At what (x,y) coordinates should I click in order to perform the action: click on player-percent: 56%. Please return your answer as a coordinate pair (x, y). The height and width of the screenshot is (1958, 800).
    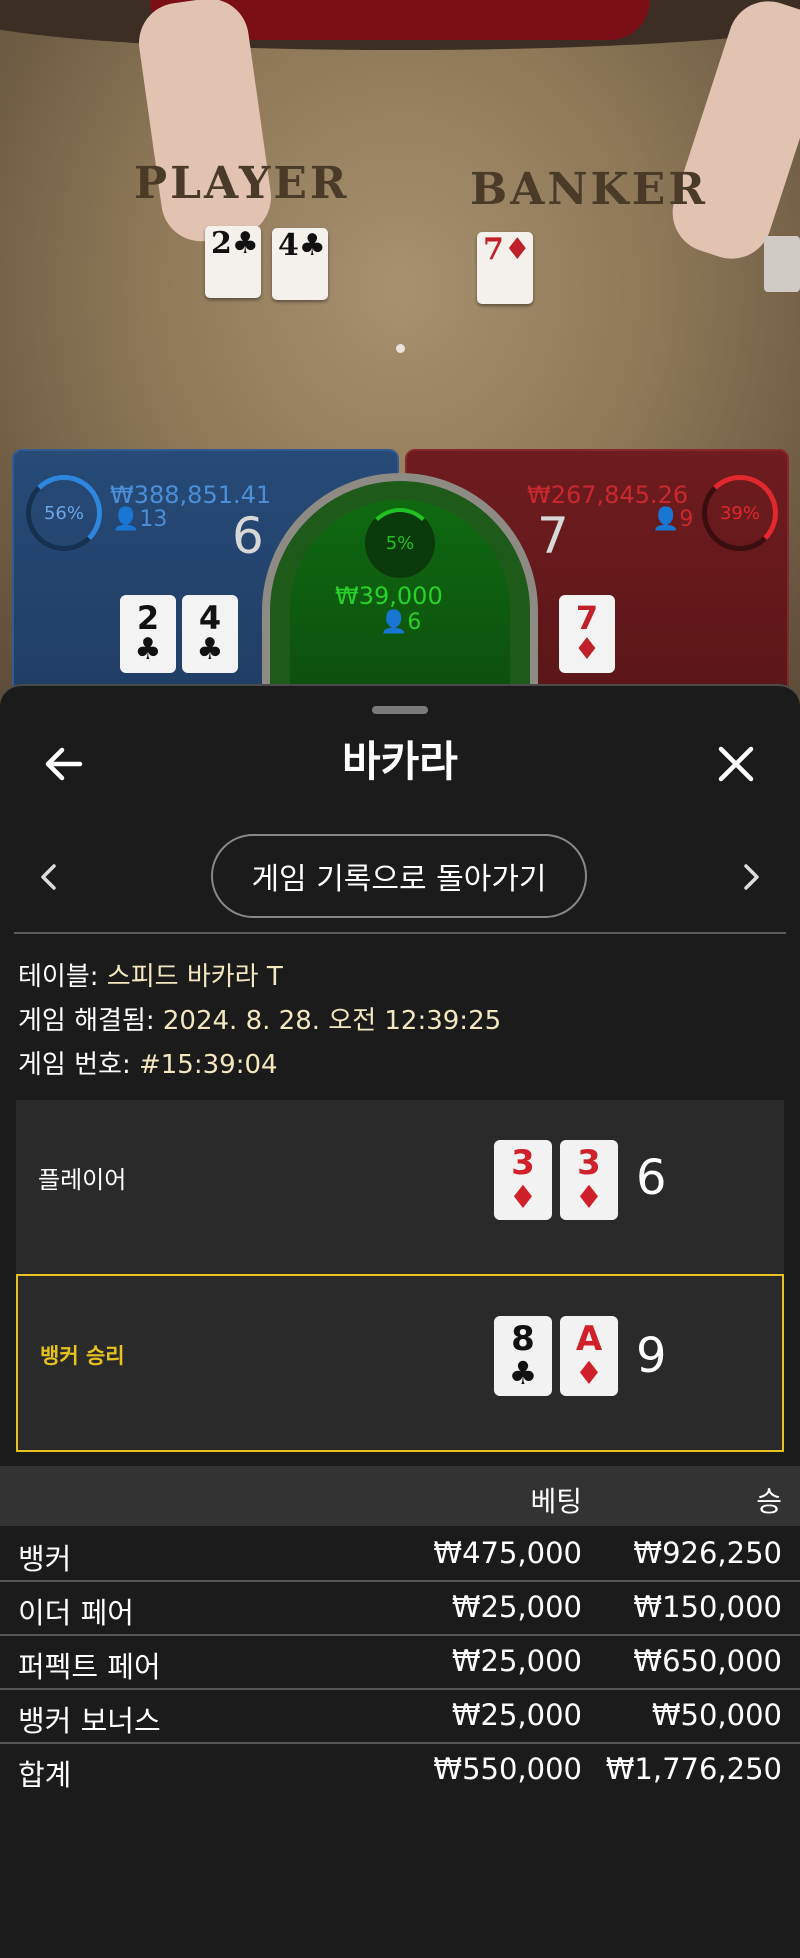
    Looking at the image, I should click on (63, 513).